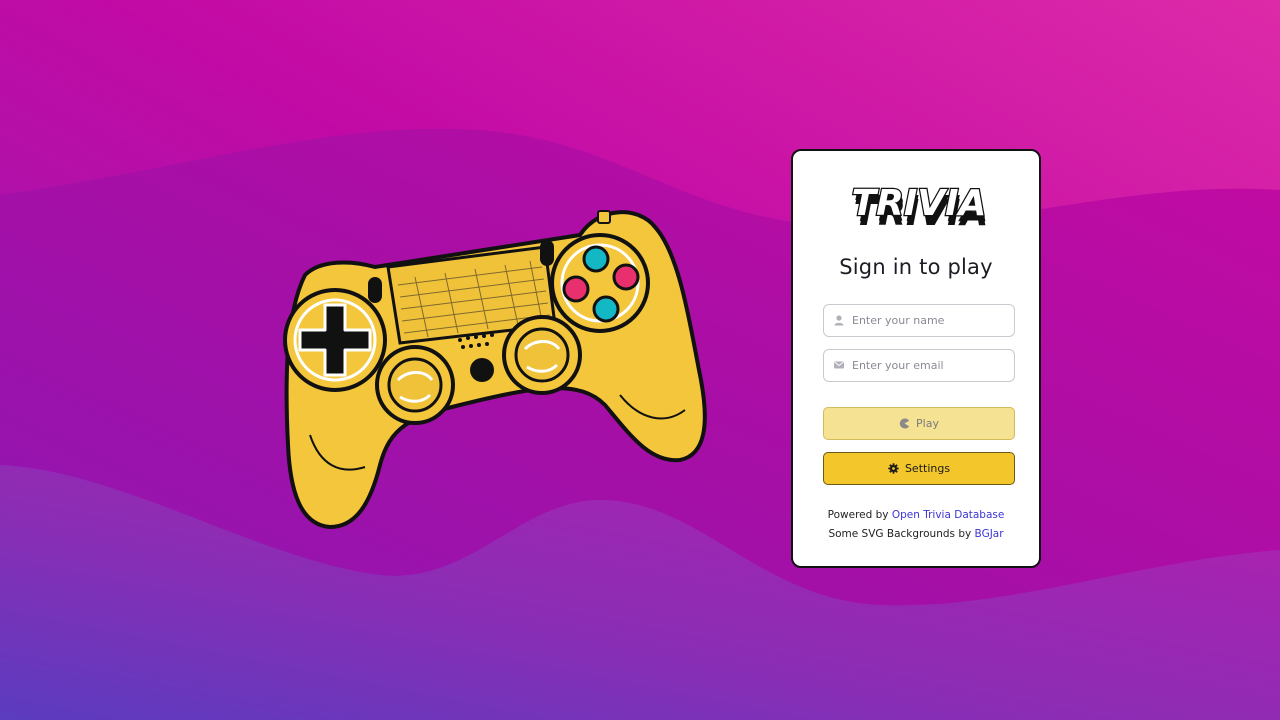 Image resolution: width=1280 pixels, height=720 pixels. I want to click on pacman-icon, so click(904, 423).